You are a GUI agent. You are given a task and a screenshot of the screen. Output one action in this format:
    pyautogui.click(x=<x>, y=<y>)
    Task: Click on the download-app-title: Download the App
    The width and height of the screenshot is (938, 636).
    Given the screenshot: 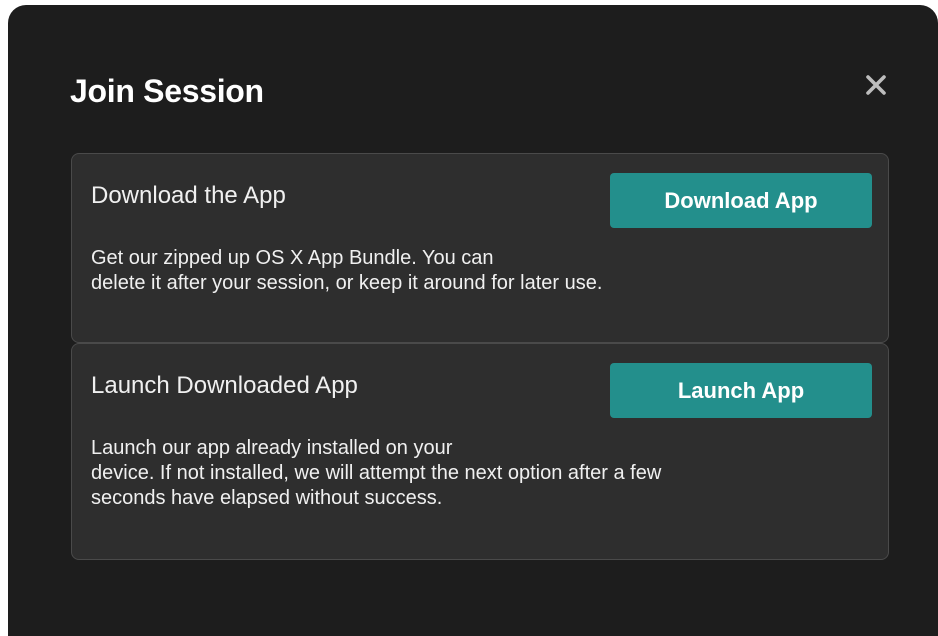 What is the action you would take?
    pyautogui.click(x=188, y=195)
    